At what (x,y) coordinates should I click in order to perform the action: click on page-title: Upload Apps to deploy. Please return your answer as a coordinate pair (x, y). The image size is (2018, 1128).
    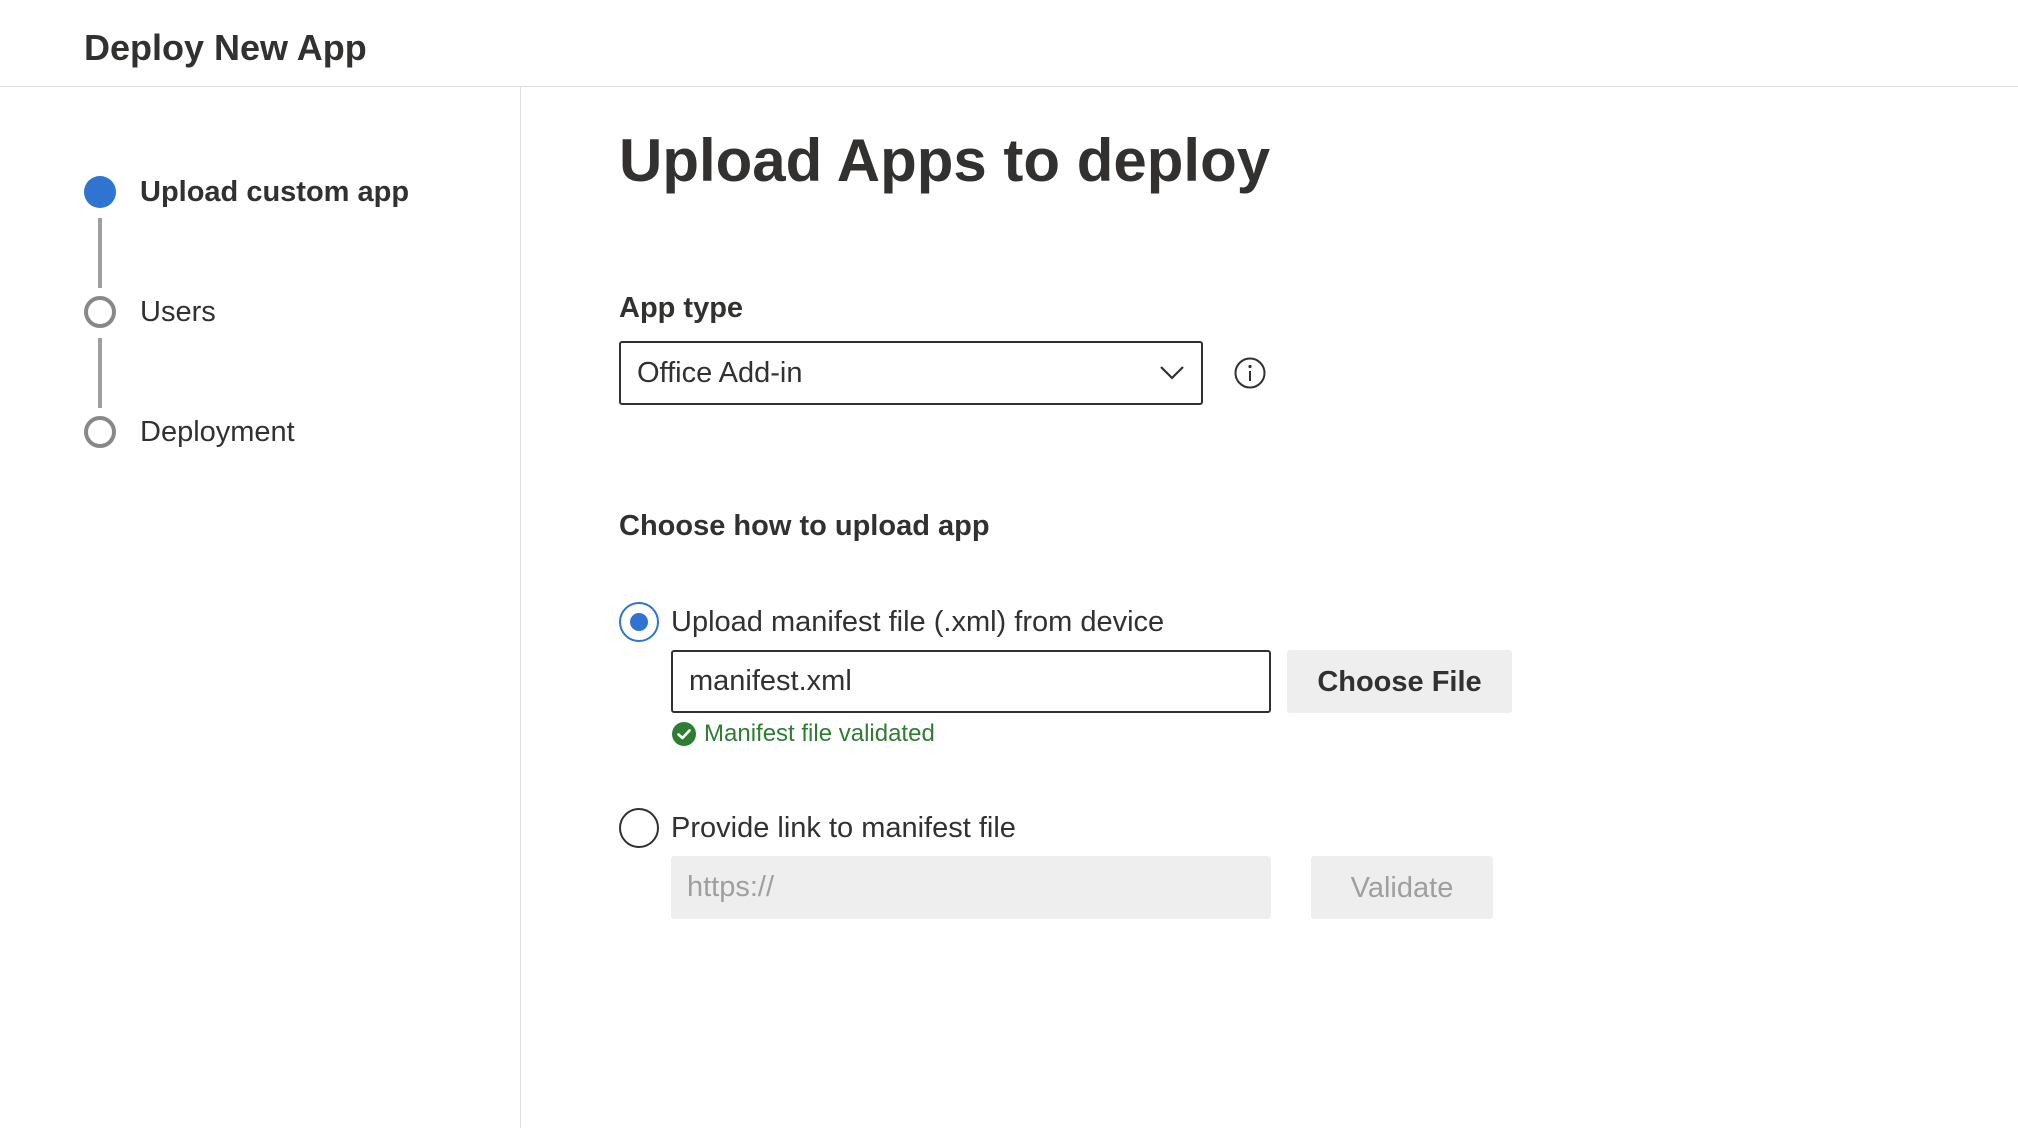
    Looking at the image, I should click on (945, 160).